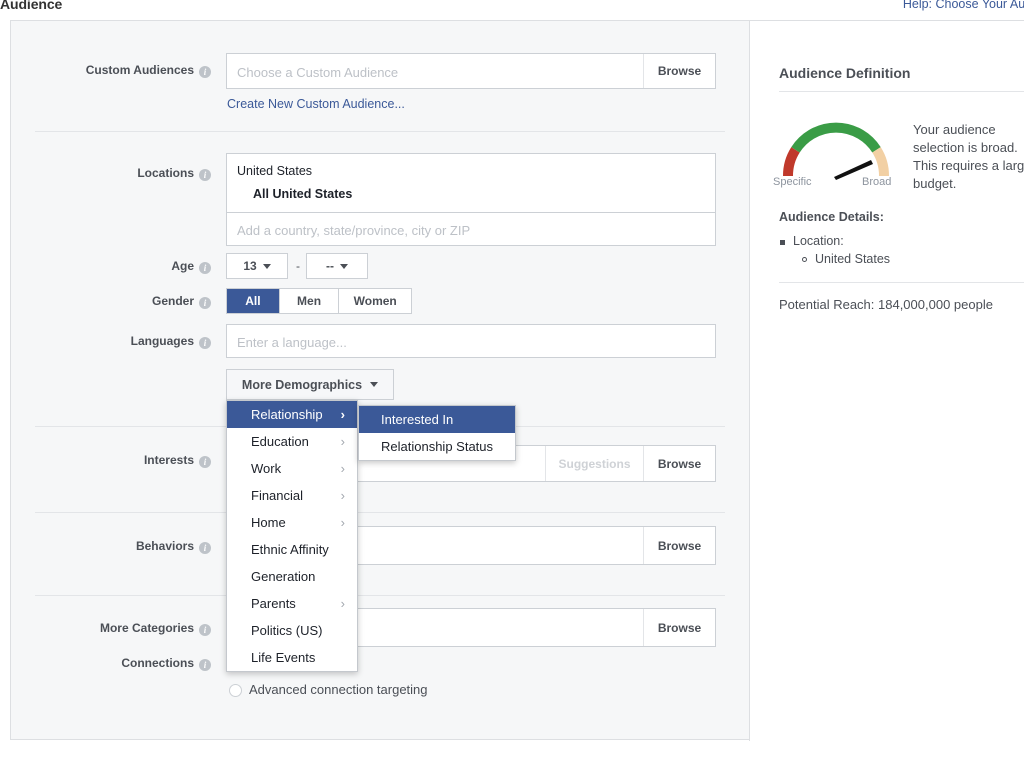 The image size is (1024, 768). Describe the element at coordinates (275, 171) in the screenshot. I see `location-country: United States` at that location.